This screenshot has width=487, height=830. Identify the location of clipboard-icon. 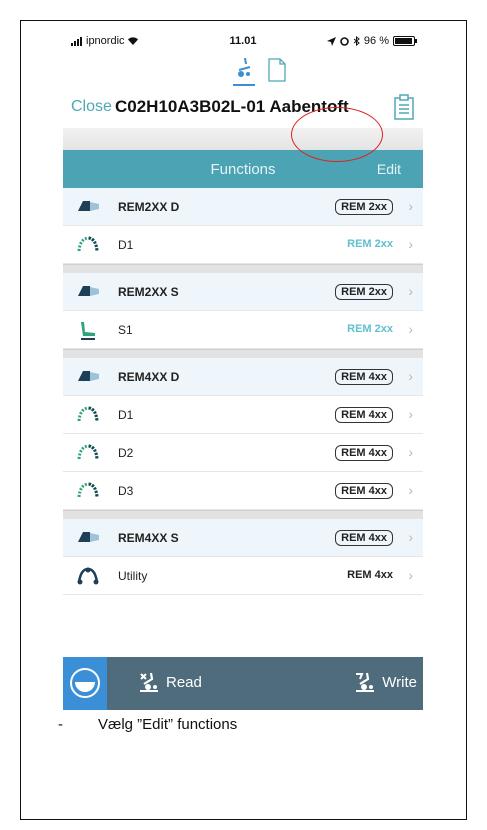
(404, 107).